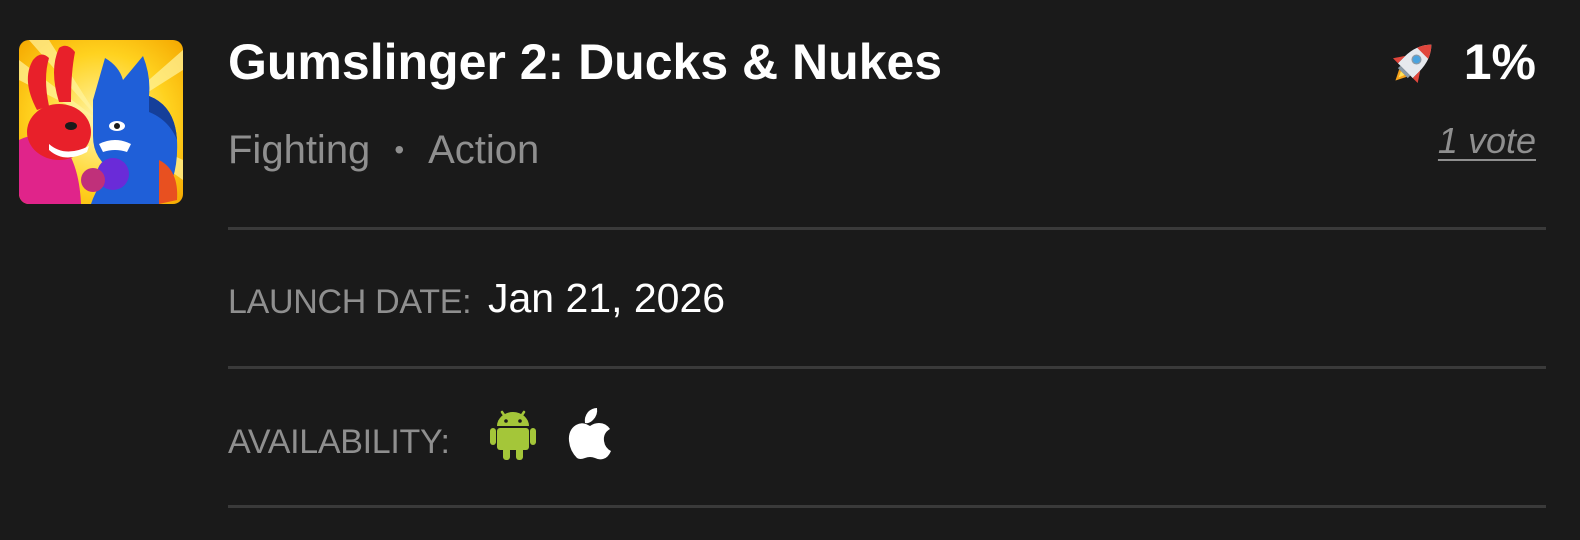 This screenshot has width=1580, height=540. Describe the element at coordinates (1461, 62) in the screenshot. I see `hype-score: 1%` at that location.